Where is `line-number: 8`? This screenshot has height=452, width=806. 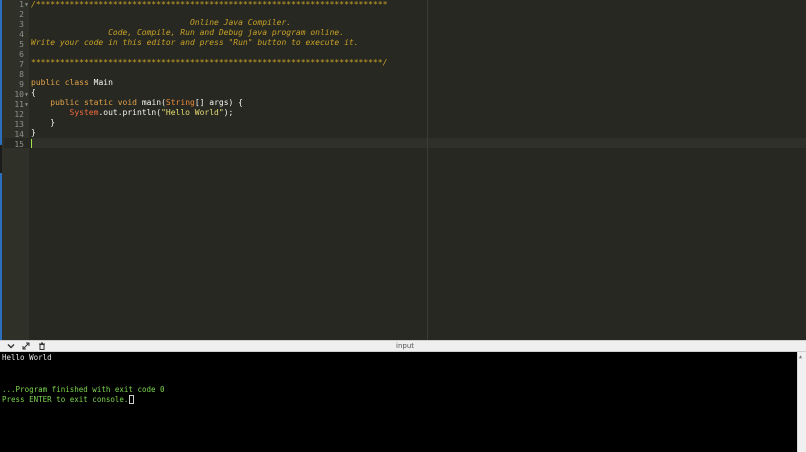 line-number: 8 is located at coordinates (21, 74).